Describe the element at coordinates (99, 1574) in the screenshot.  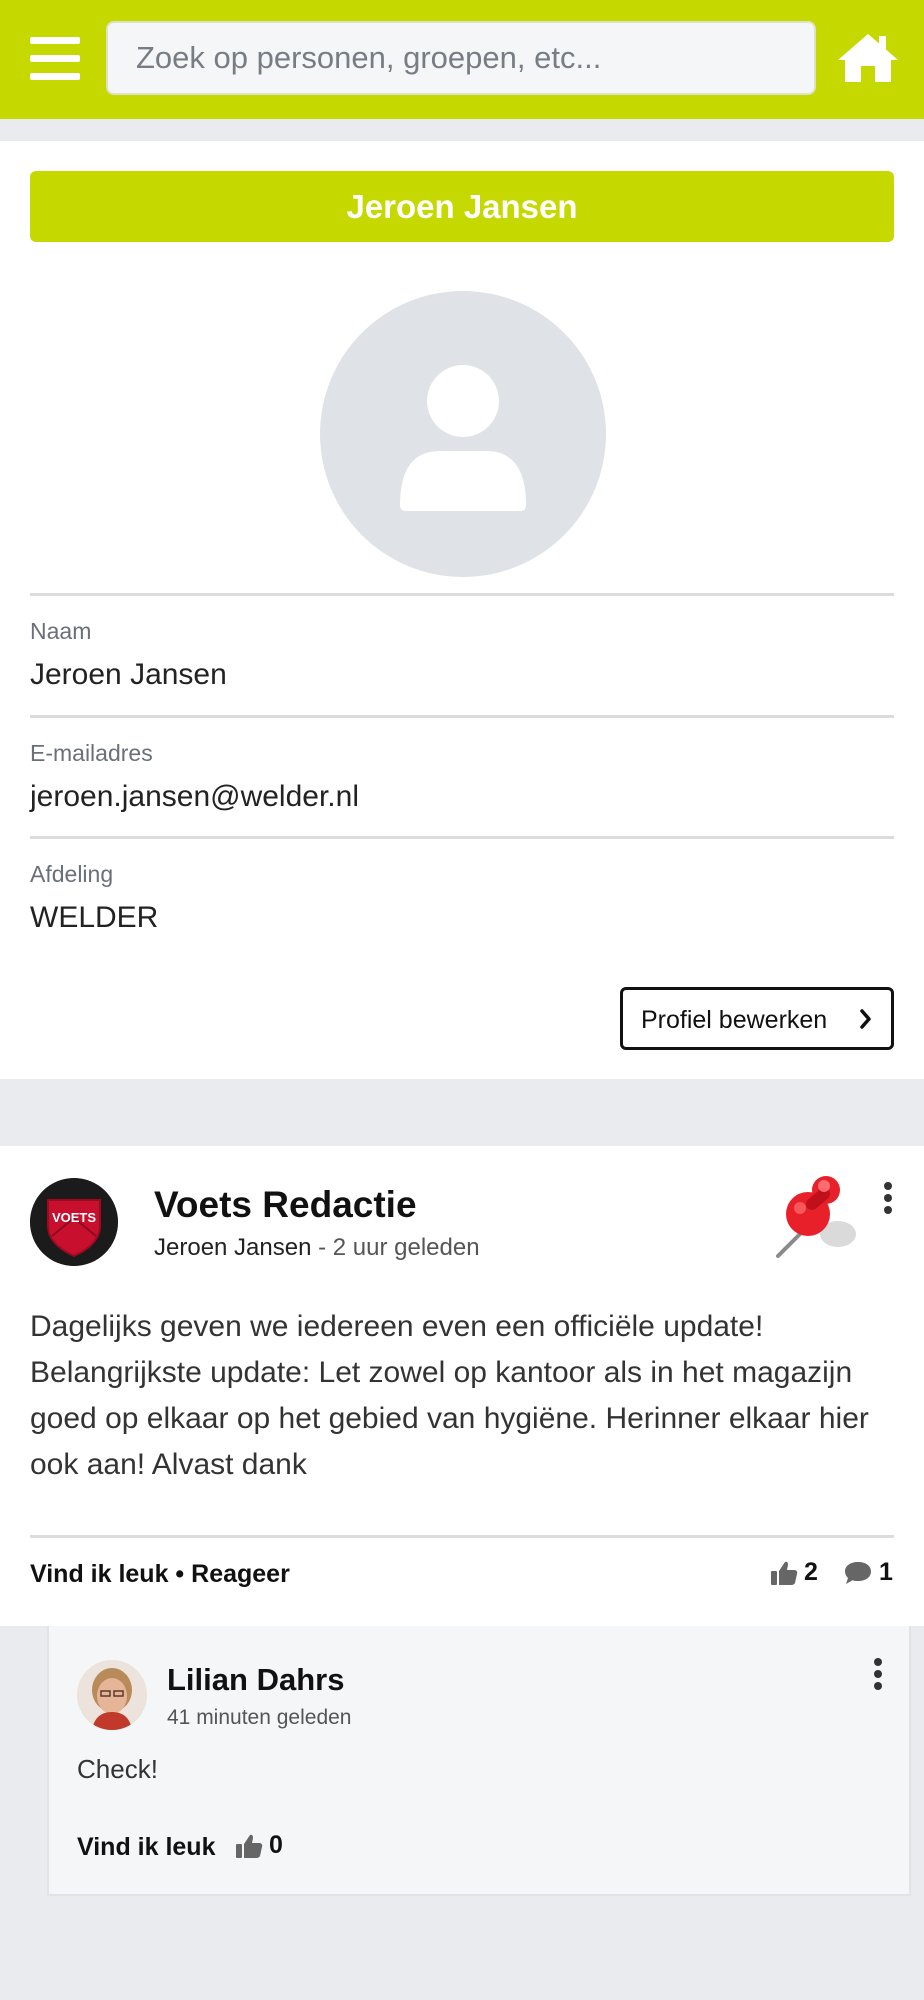
I see `like-button: Vind ik leuk` at that location.